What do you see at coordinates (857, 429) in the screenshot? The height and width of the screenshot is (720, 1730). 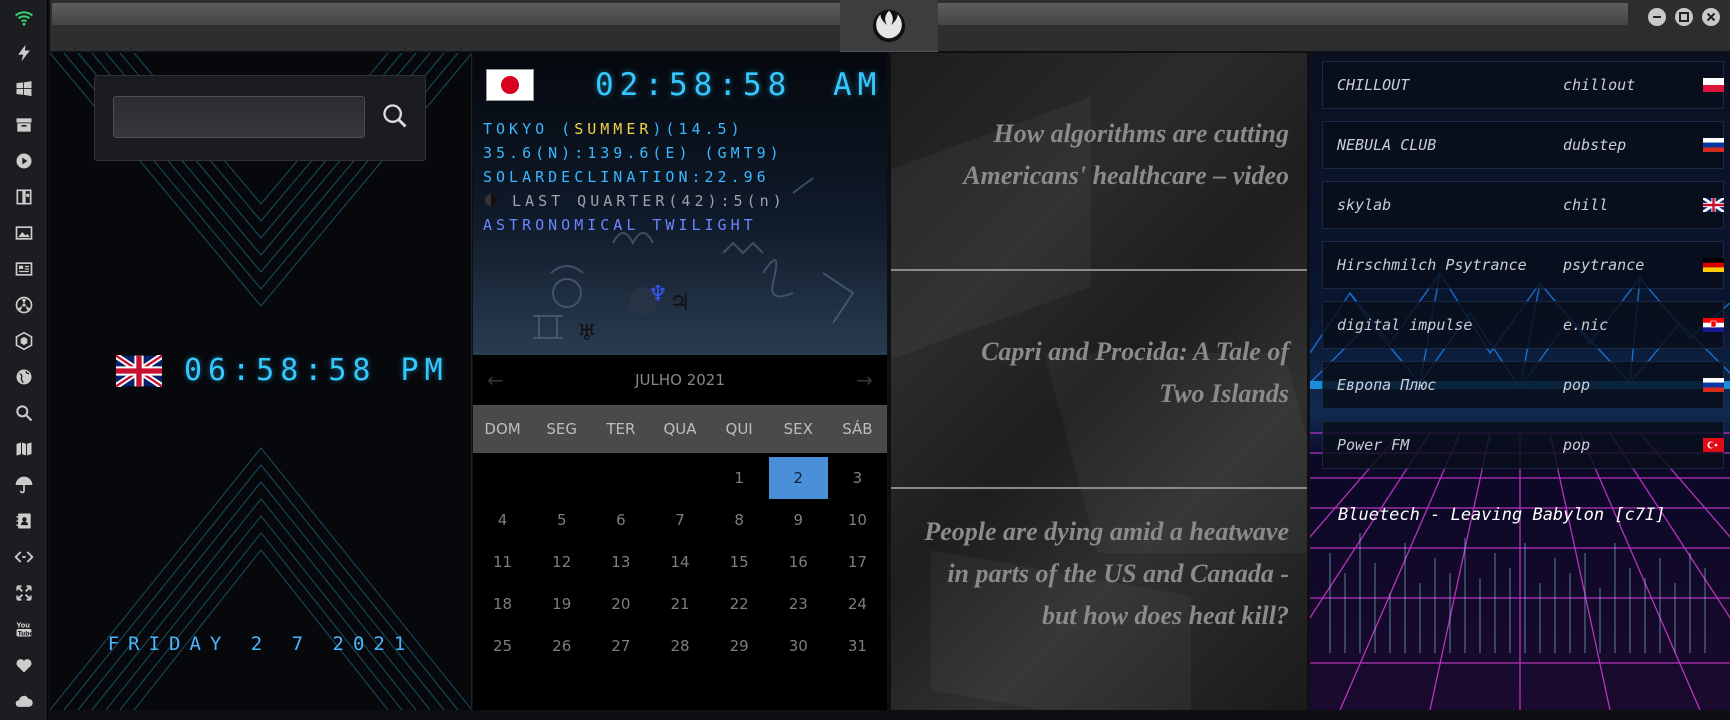 I see `weekday-label: SÁB` at bounding box center [857, 429].